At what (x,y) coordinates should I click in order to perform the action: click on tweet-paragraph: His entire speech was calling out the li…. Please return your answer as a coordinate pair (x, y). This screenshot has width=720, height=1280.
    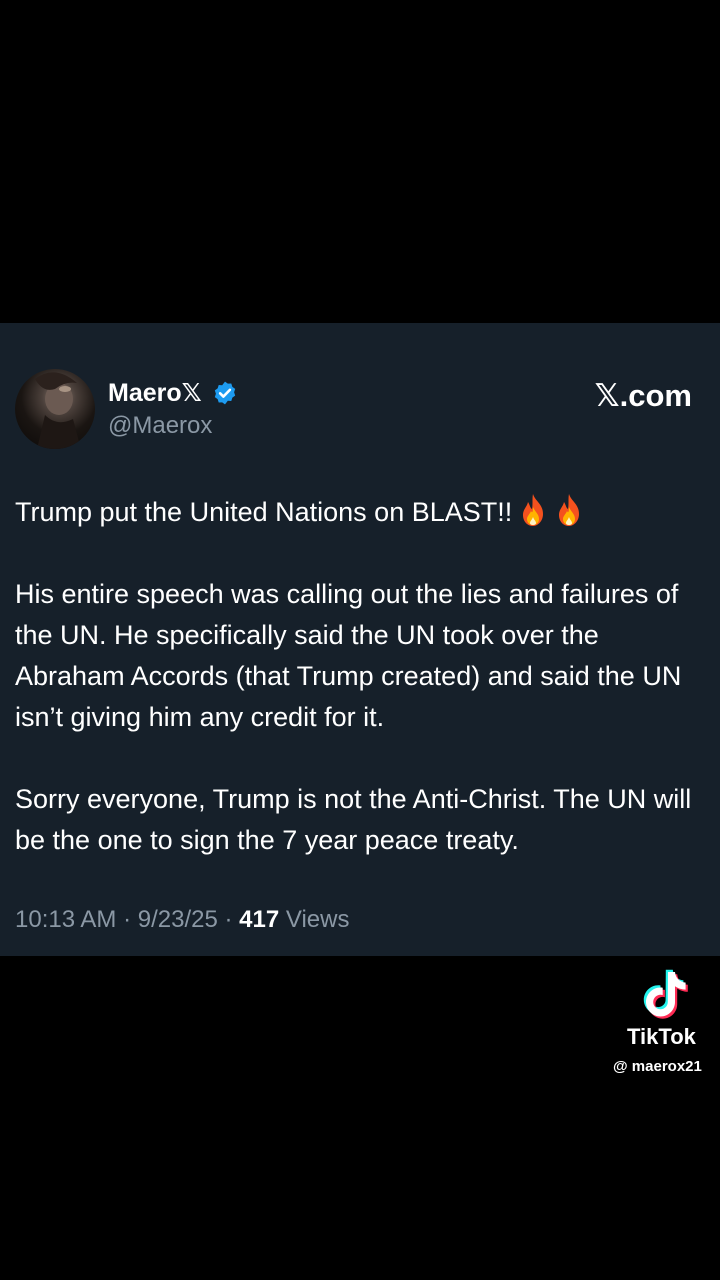
    Looking at the image, I should click on (348, 655).